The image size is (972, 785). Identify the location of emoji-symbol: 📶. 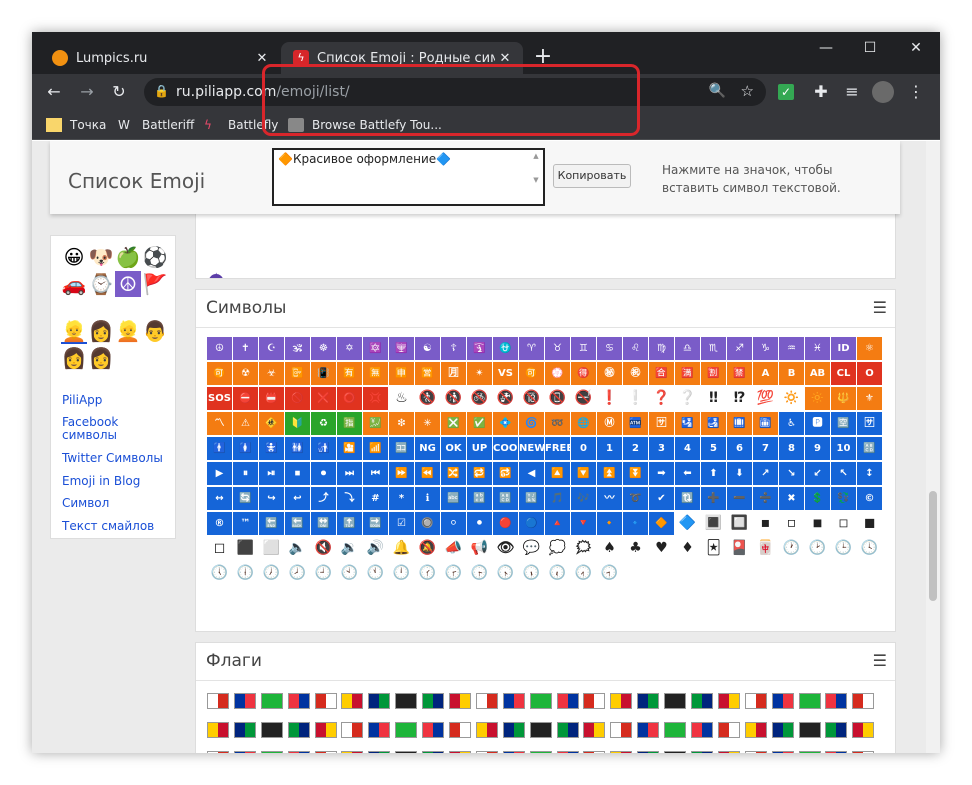
(375, 448).